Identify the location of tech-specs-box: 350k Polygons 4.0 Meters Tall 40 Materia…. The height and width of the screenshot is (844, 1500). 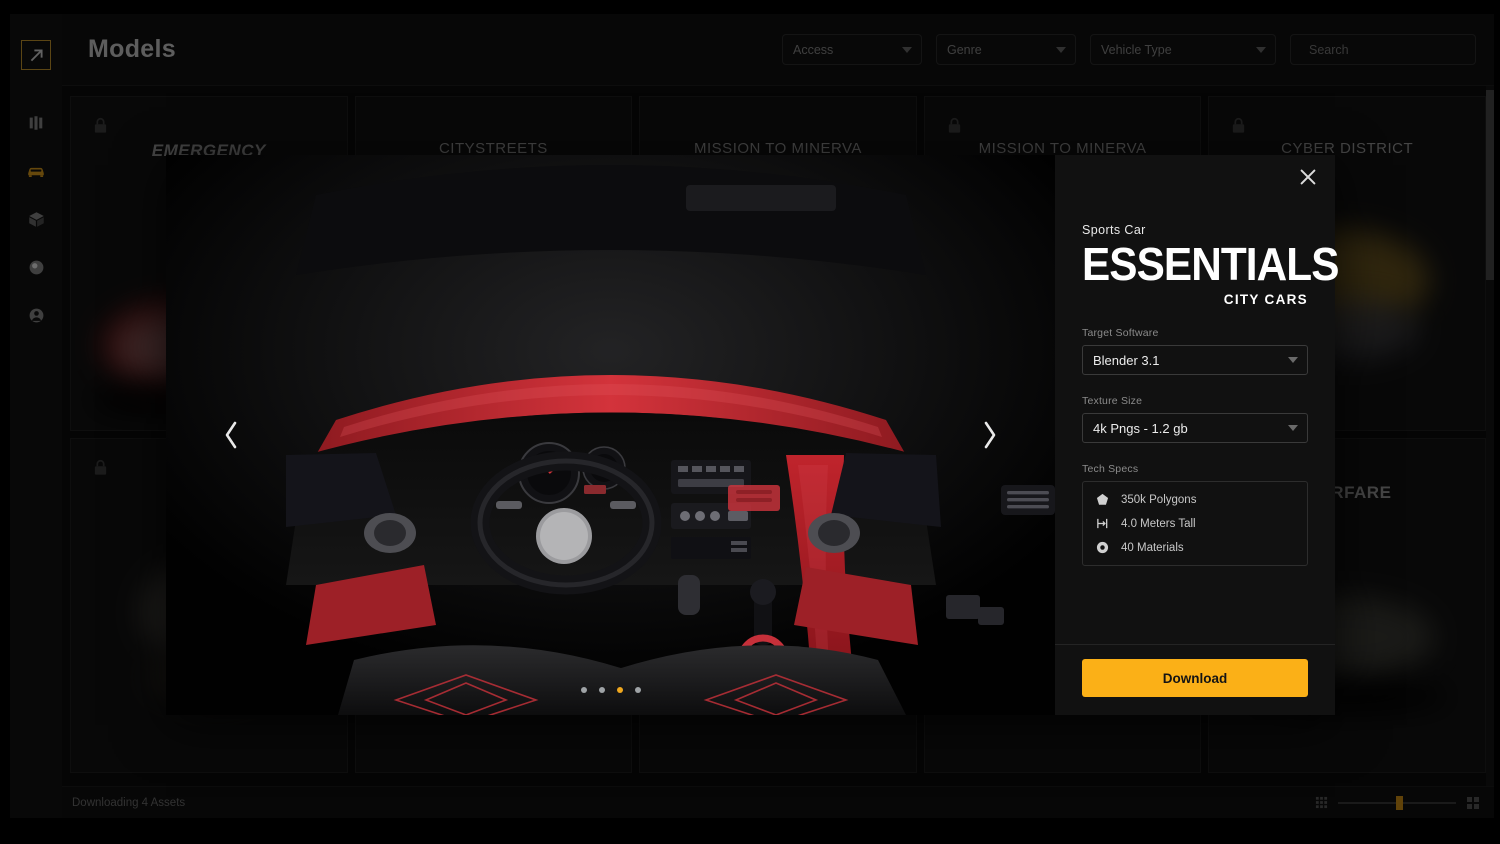
(1195, 524).